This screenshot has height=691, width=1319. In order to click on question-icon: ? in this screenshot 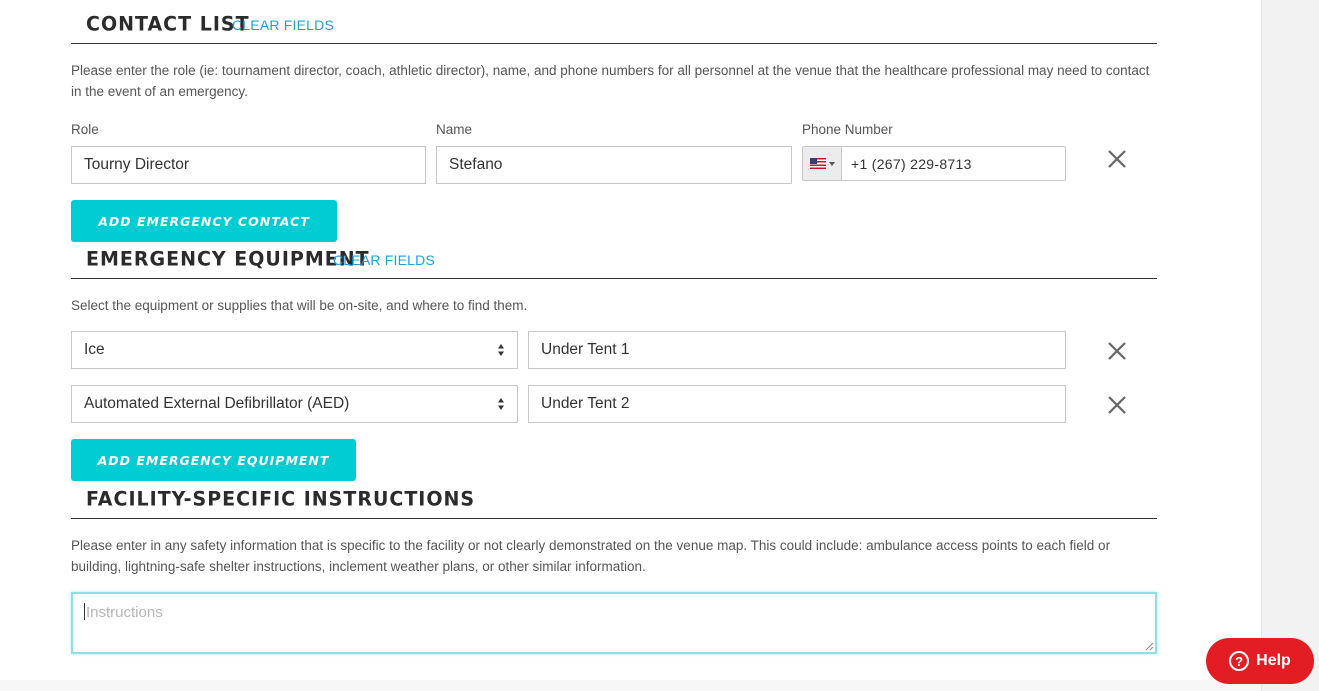, I will do `click(1239, 661)`.